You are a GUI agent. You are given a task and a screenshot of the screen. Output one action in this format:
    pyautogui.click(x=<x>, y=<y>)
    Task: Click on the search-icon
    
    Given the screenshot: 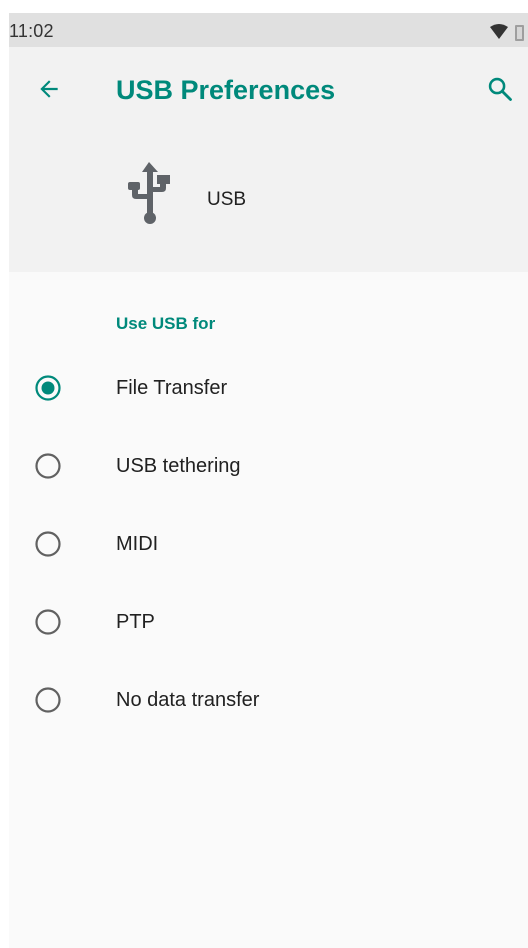 What is the action you would take?
    pyautogui.click(x=500, y=89)
    